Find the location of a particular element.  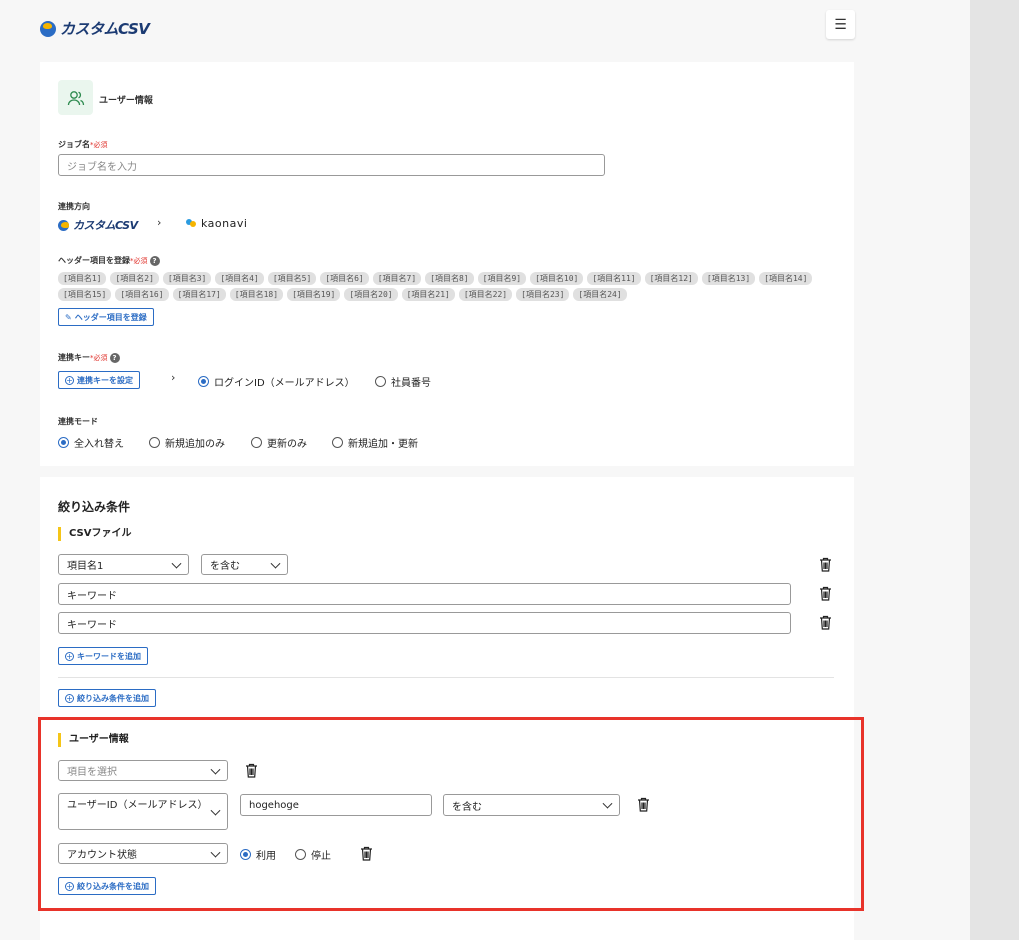

csv-field-value: 項目名1 is located at coordinates (85, 566).